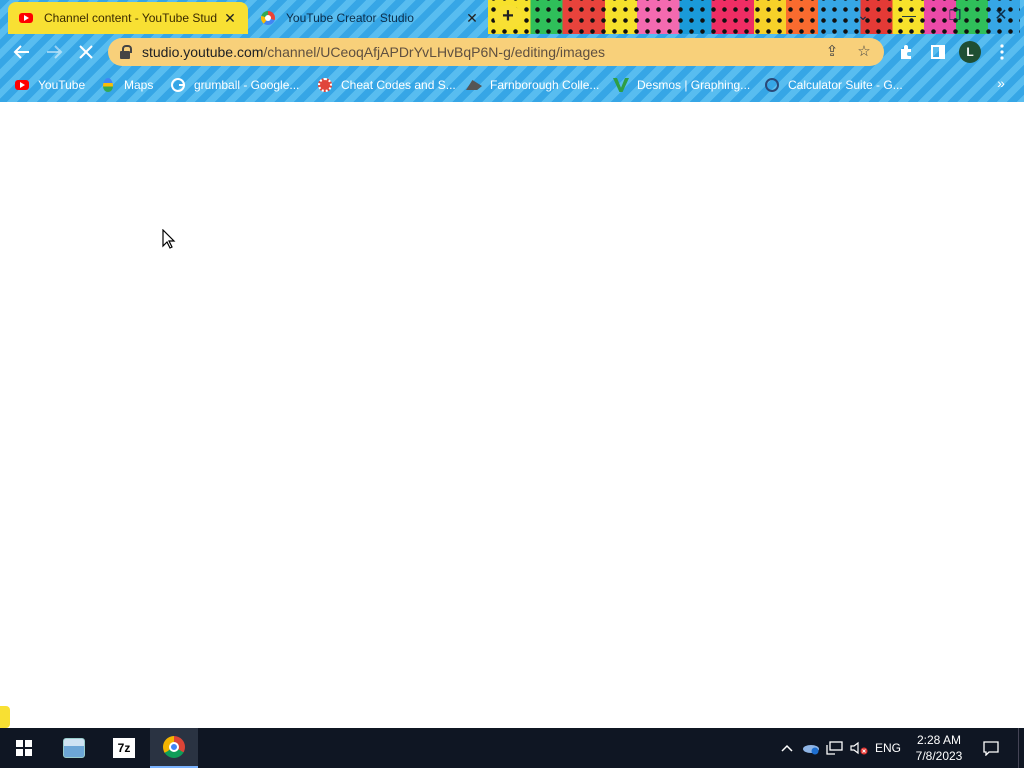  What do you see at coordinates (268, 18) in the screenshot?
I see `youtube-studio-icon` at bounding box center [268, 18].